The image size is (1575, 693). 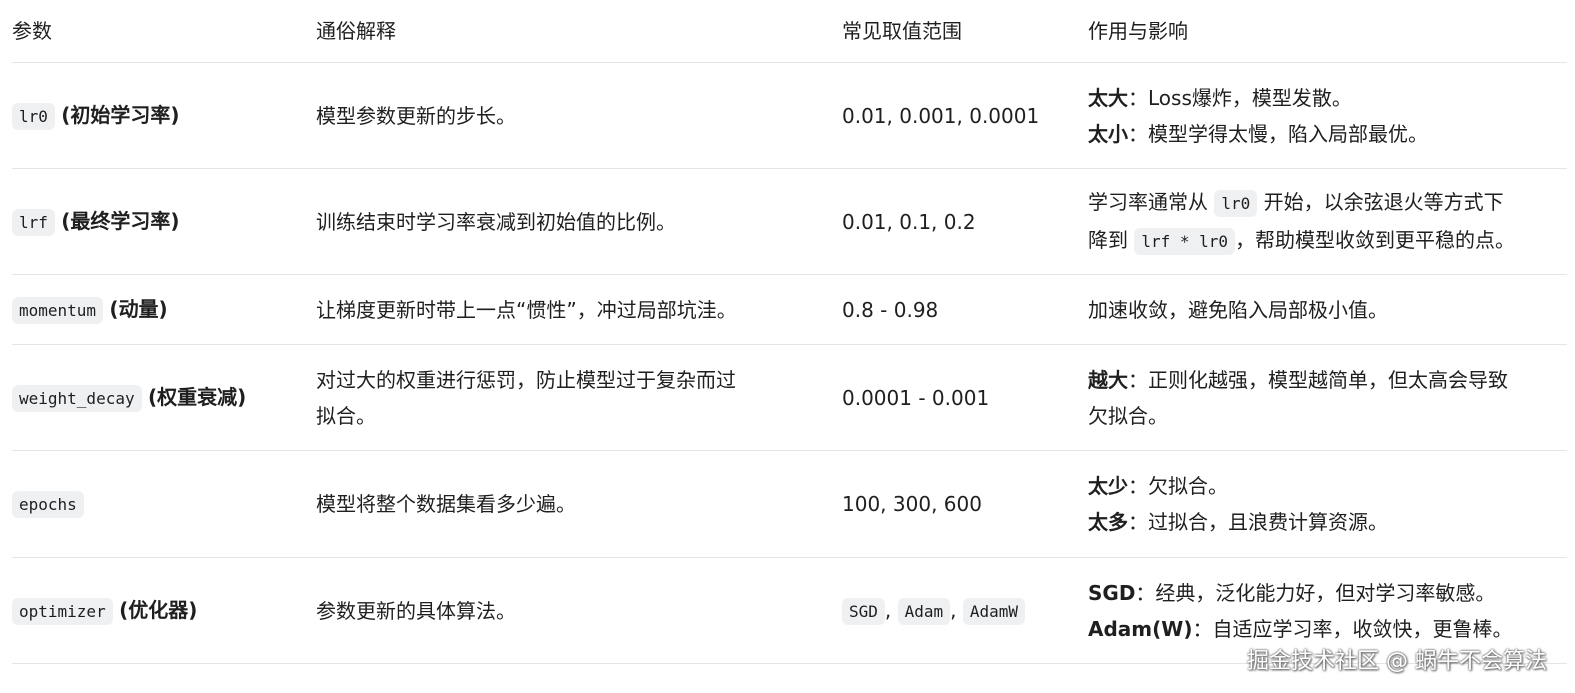 What do you see at coordinates (1328, 504) in the screenshot?
I see `effect-cell: 太少：欠拟合。 太多：过拟合，且浪费计算资源。` at bounding box center [1328, 504].